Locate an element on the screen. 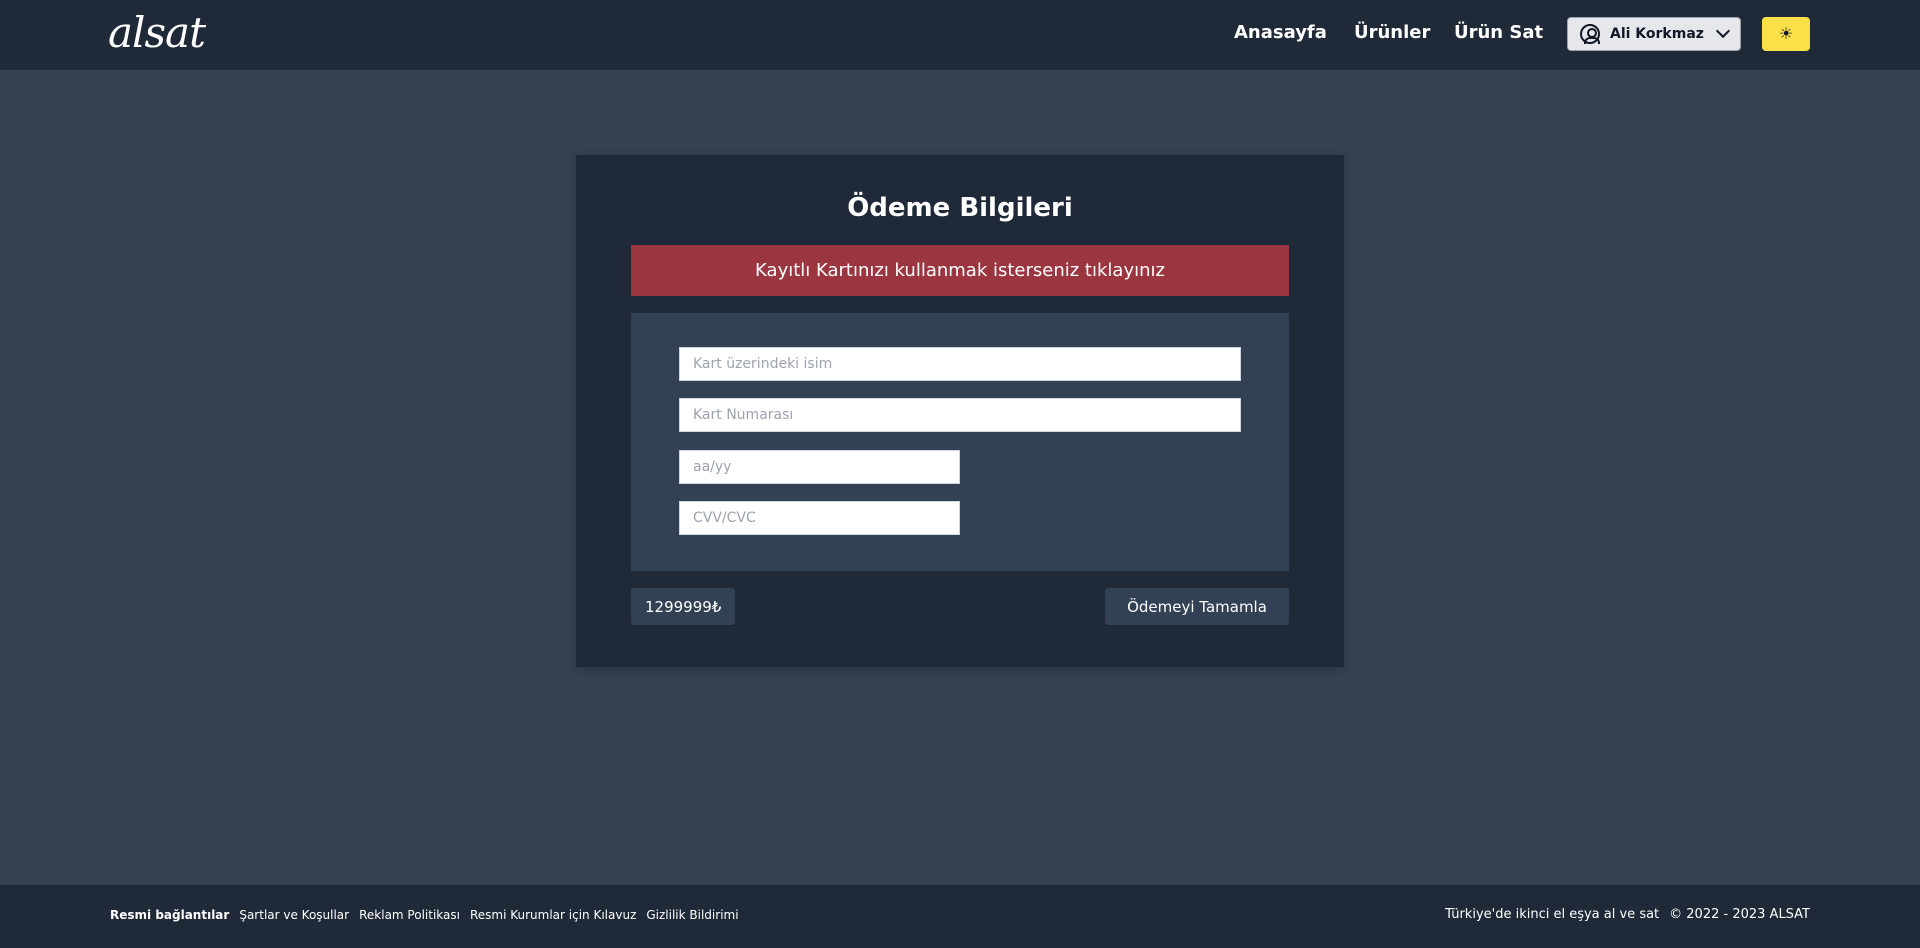  card-expiry-input is located at coordinates (819, 467).